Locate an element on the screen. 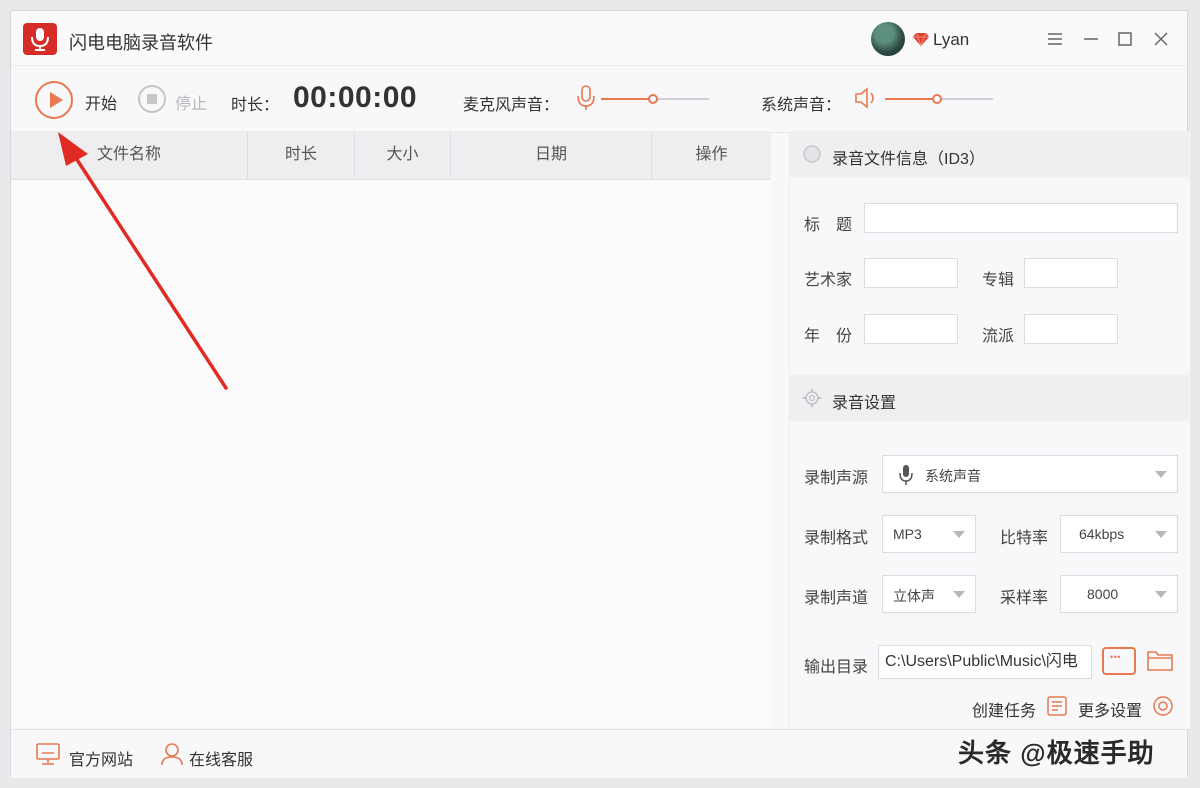  column-date: 日期 is located at coordinates (551, 155).